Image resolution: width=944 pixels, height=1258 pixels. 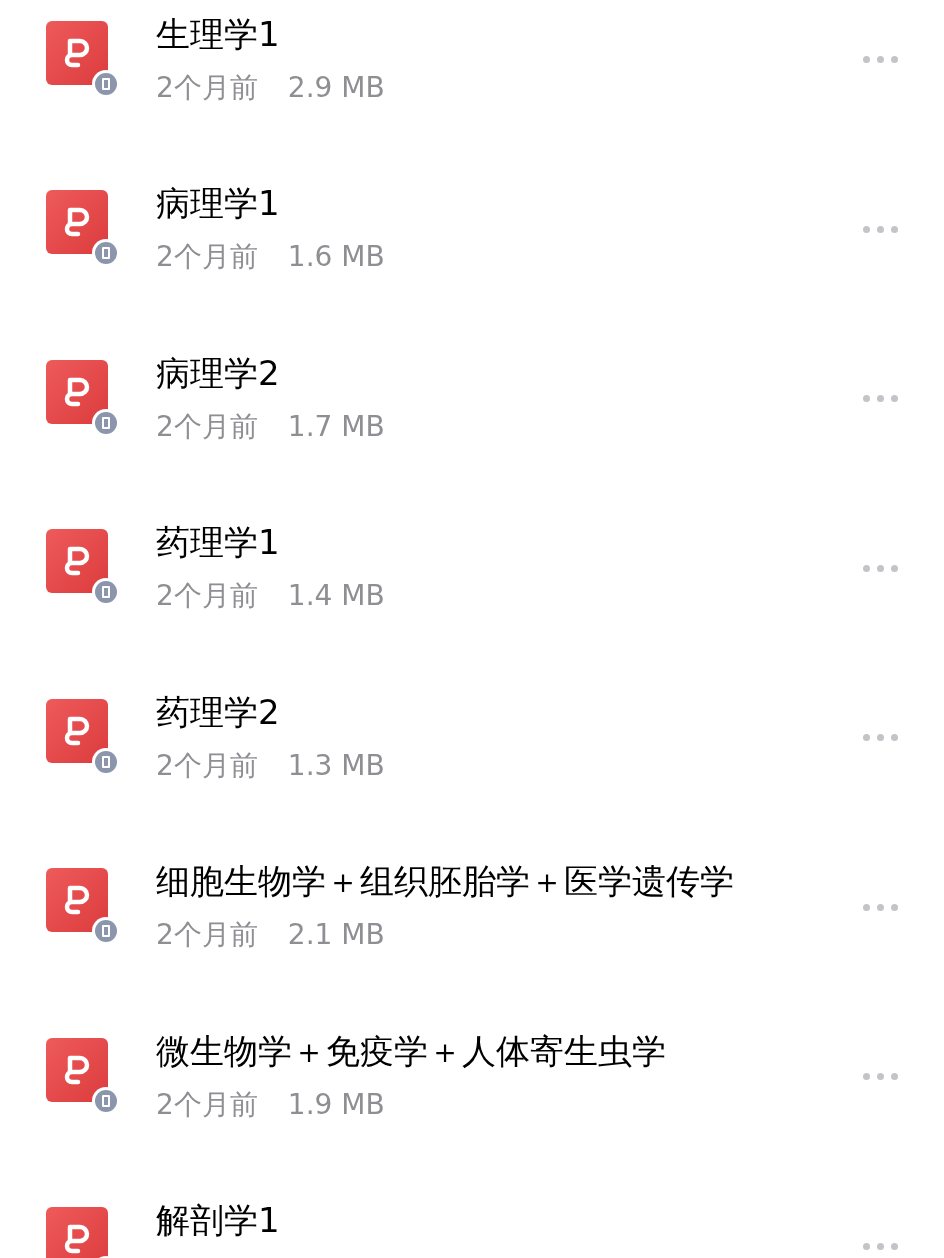 I want to click on file-size: 1.4 MB, so click(x=336, y=596).